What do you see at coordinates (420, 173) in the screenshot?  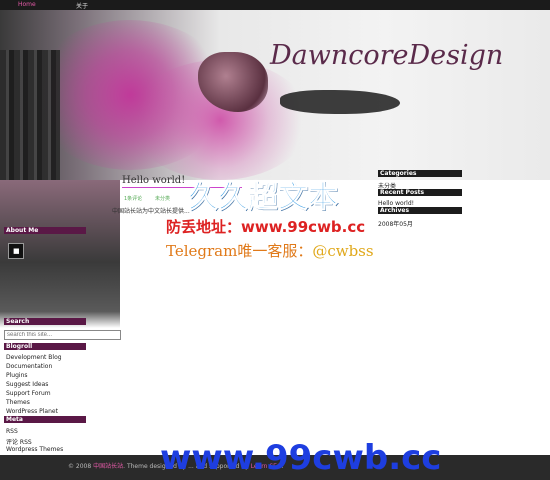 I see `categories-widget-title: Categories` at bounding box center [420, 173].